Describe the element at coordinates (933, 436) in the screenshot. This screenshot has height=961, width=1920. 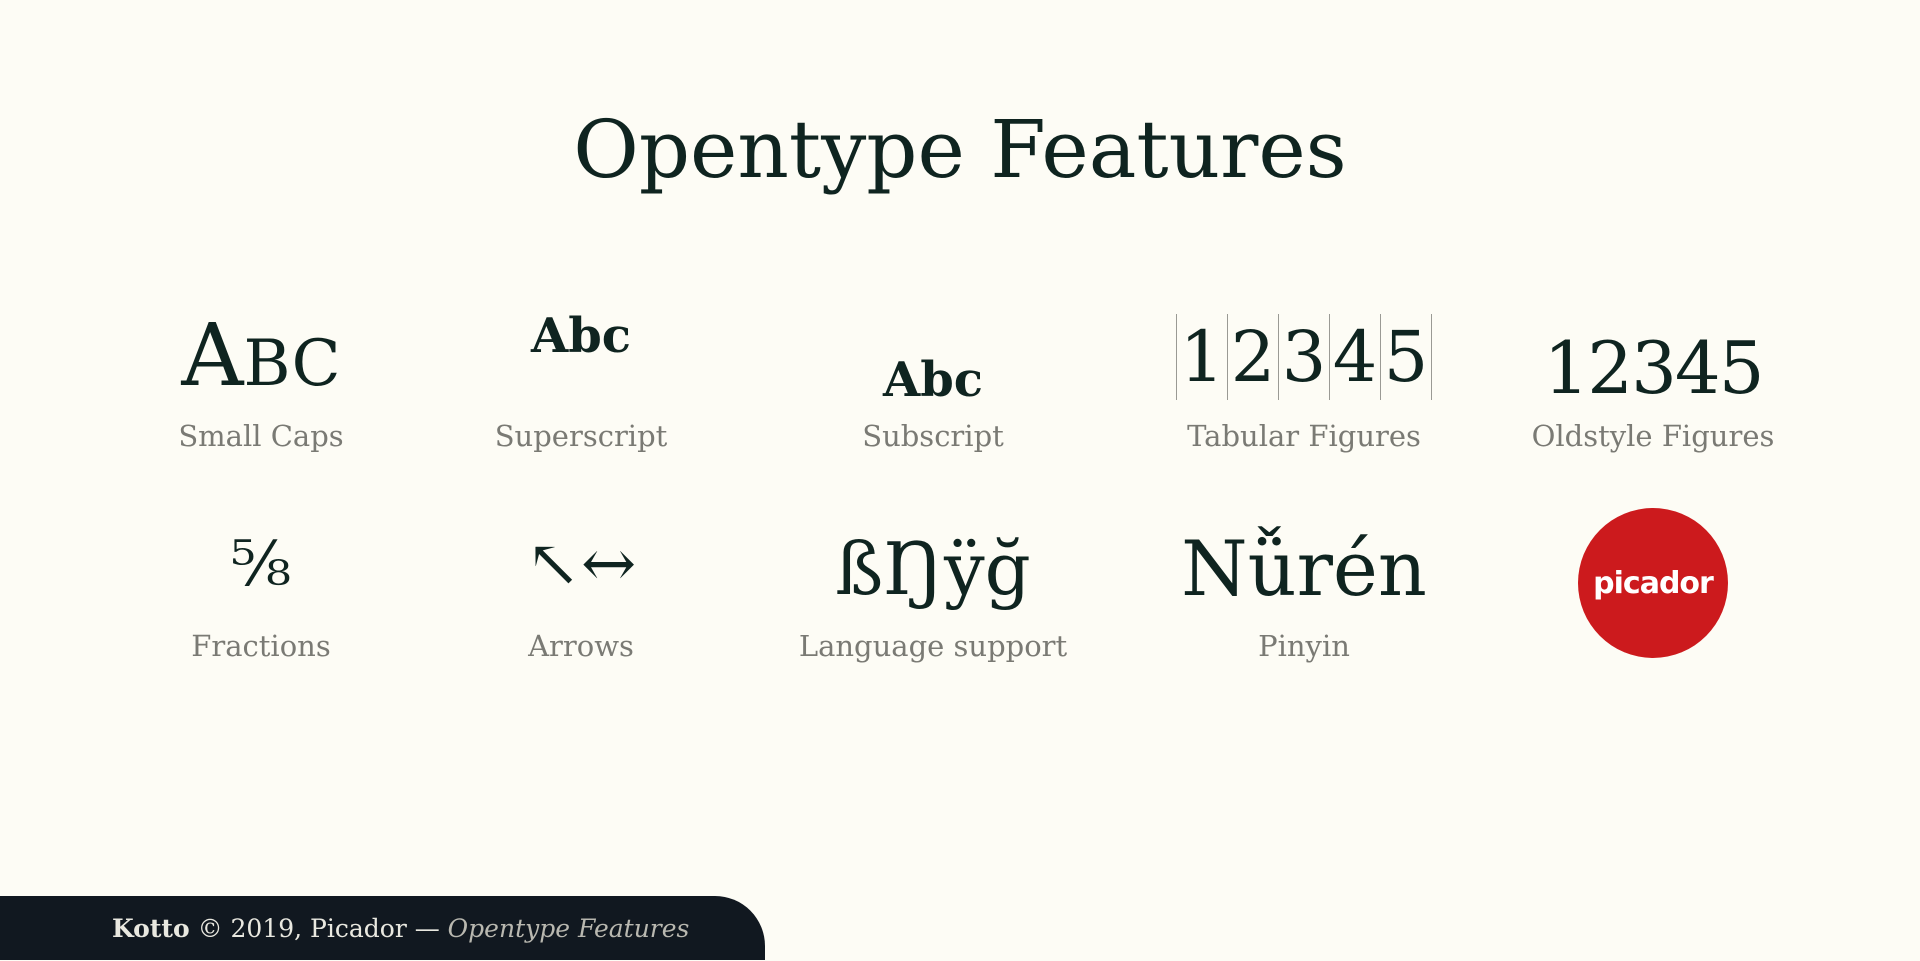
I see `feature-label: Subscript` at that location.